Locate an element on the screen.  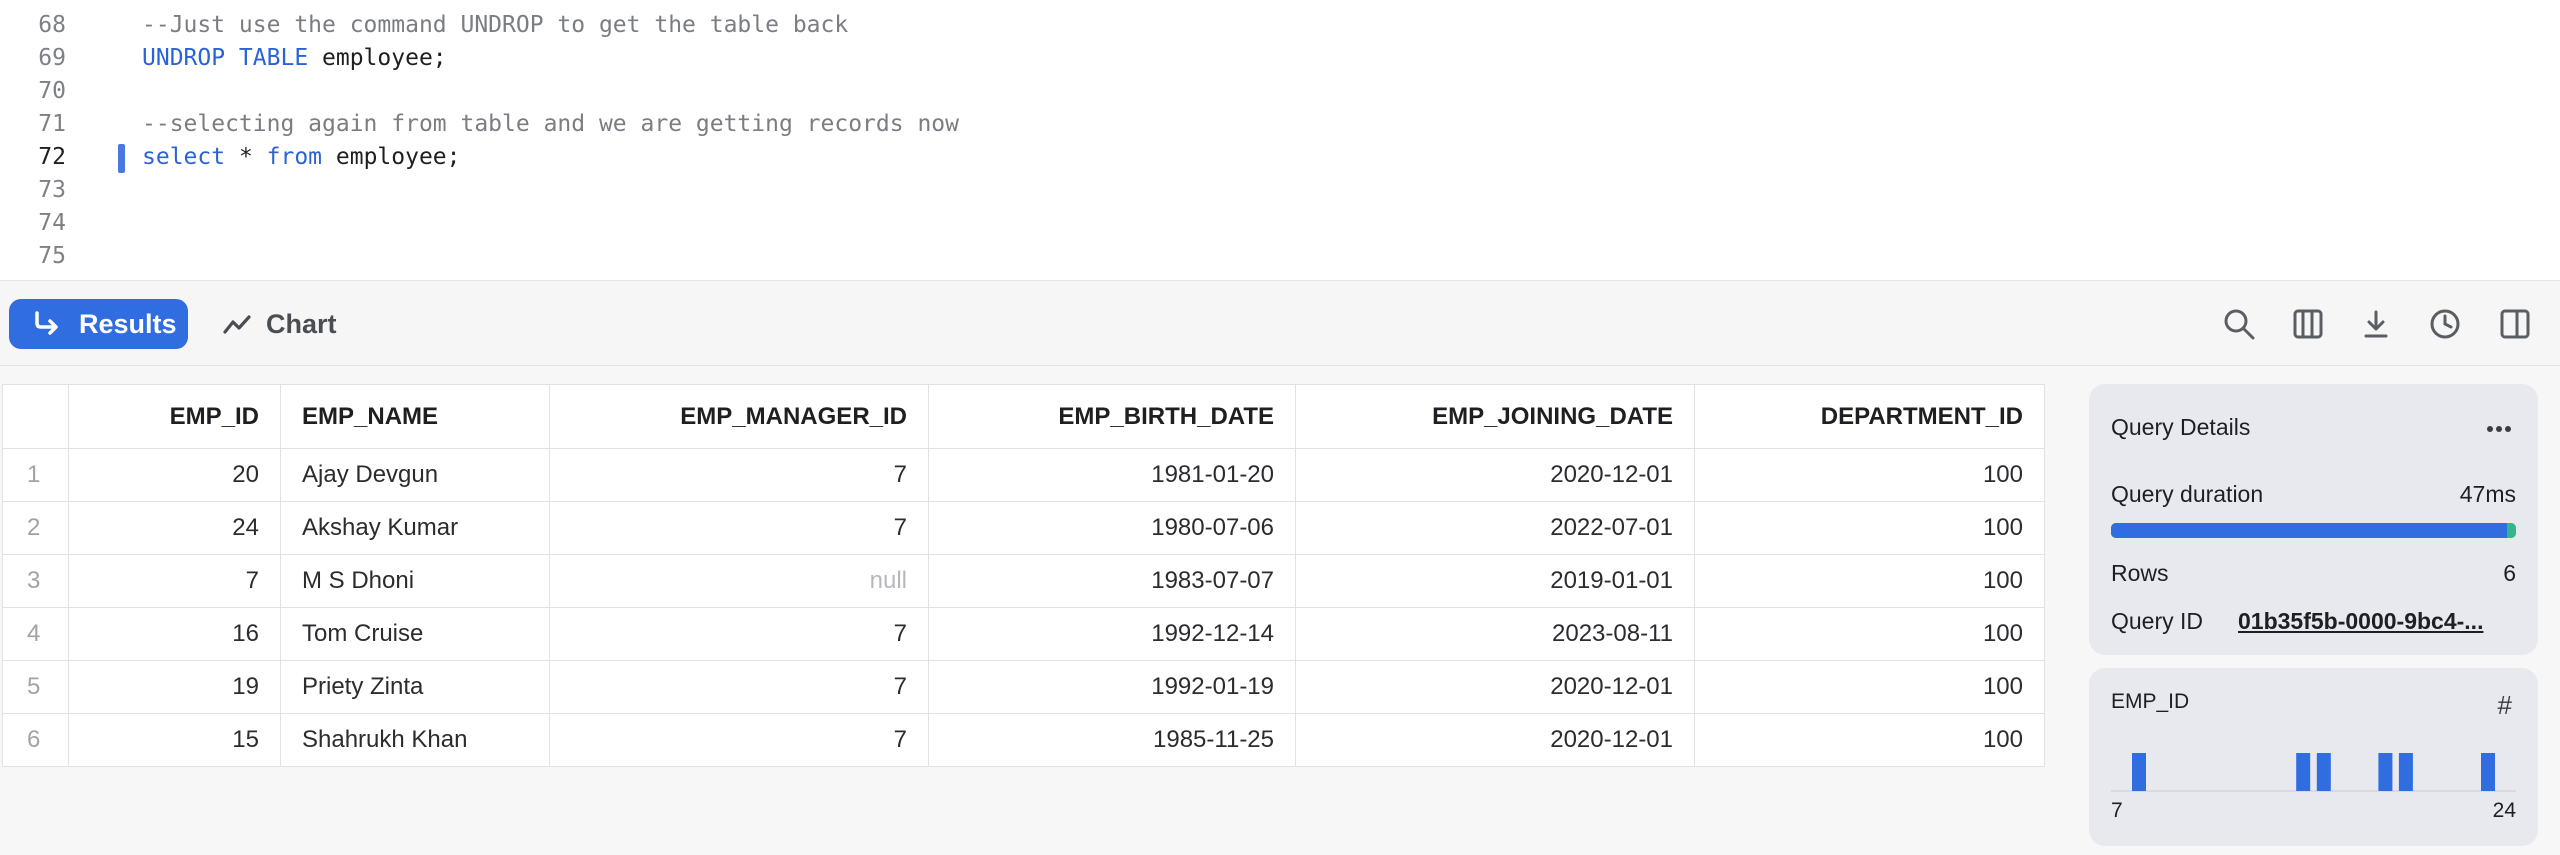
column-stats-panel: EMP_ID # 7 24 is located at coordinates (2313, 757).